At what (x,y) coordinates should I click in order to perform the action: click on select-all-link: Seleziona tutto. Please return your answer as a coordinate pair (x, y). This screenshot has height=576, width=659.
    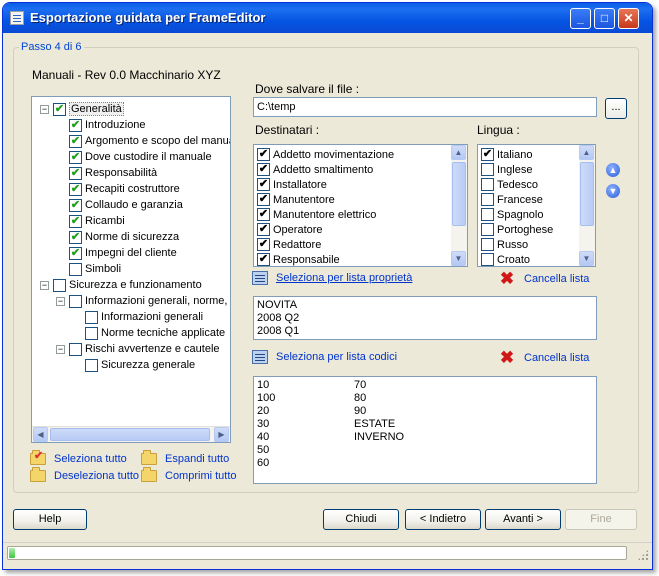
    Looking at the image, I should click on (78, 457).